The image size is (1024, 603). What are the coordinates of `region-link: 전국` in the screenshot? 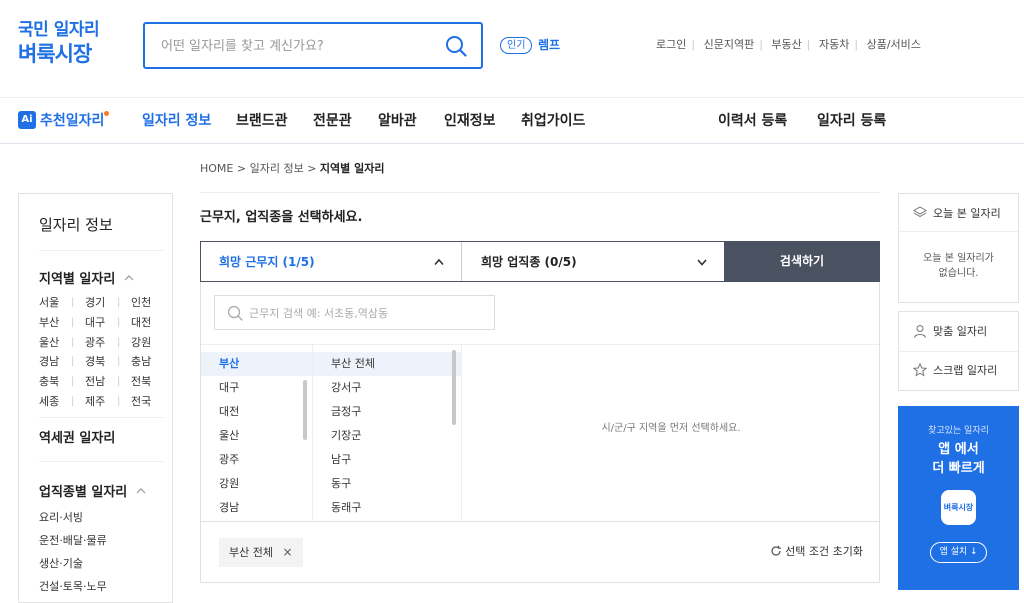 It's located at (147, 402).